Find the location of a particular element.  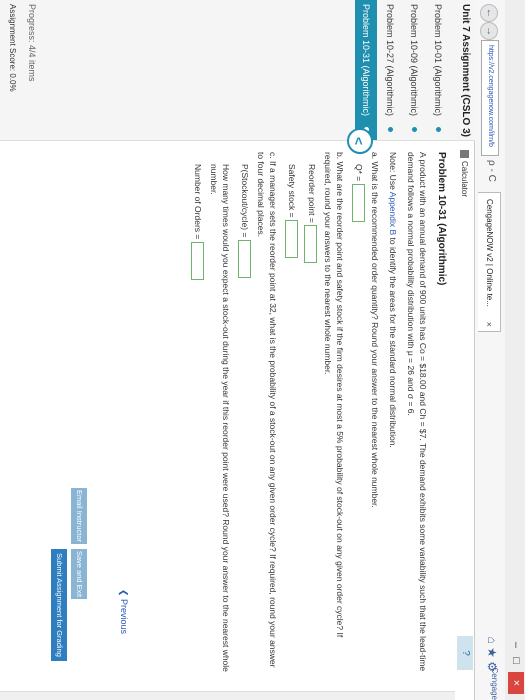

collapse-sidebar-button: < is located at coordinates (360, 141).